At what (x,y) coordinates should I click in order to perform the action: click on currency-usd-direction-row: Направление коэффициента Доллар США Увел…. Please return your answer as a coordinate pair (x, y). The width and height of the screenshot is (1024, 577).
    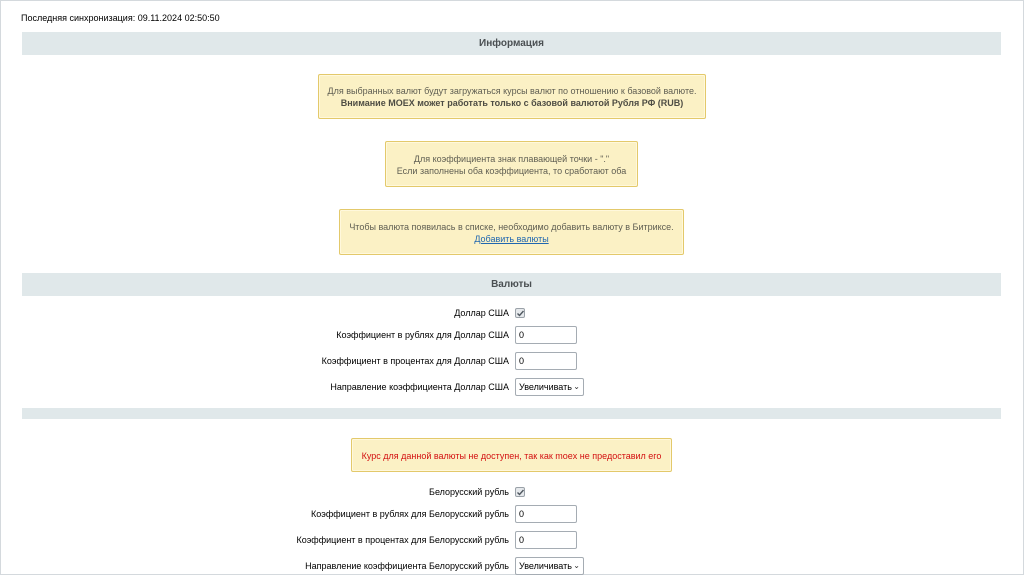
    Looking at the image, I should click on (512, 388).